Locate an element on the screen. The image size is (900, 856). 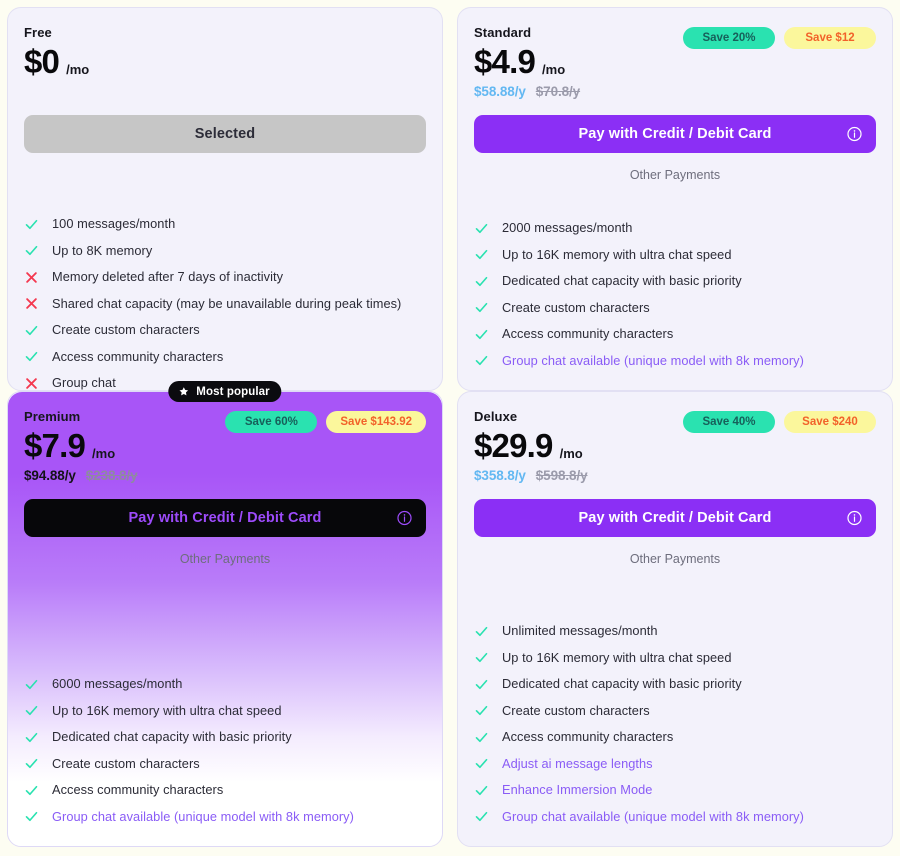
save-badge-yellow: Save $12 is located at coordinates (830, 38).